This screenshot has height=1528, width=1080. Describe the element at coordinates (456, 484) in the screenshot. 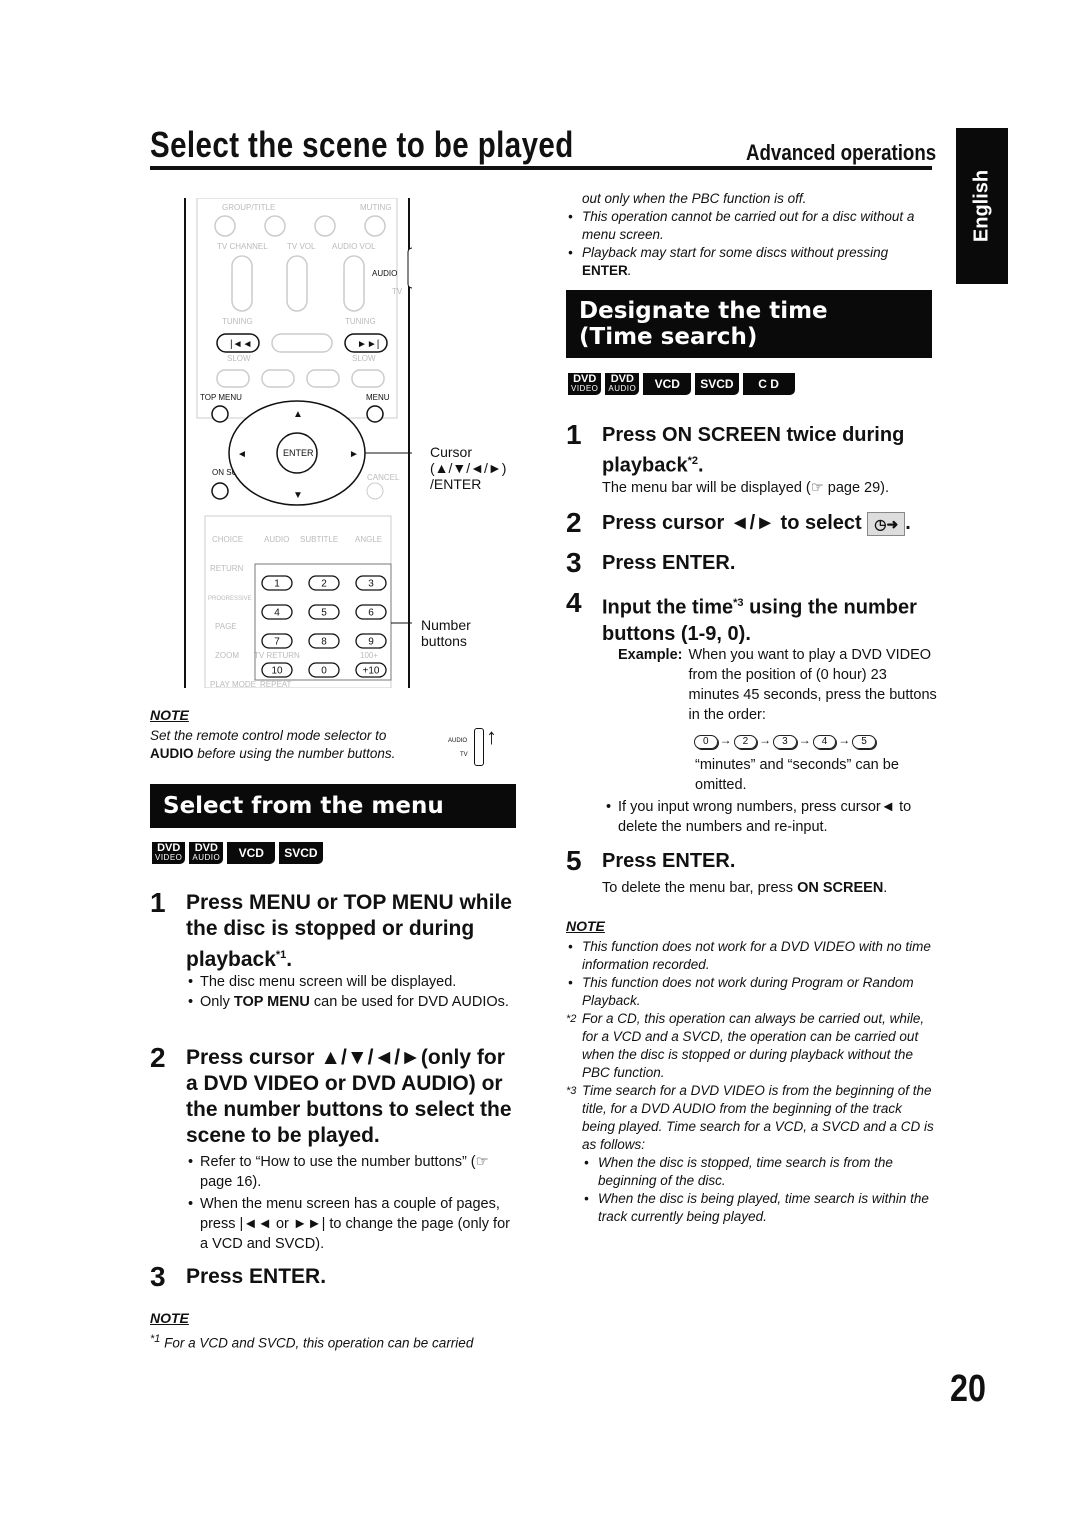

I see `cursor-callout-line-3: /ENTER` at that location.